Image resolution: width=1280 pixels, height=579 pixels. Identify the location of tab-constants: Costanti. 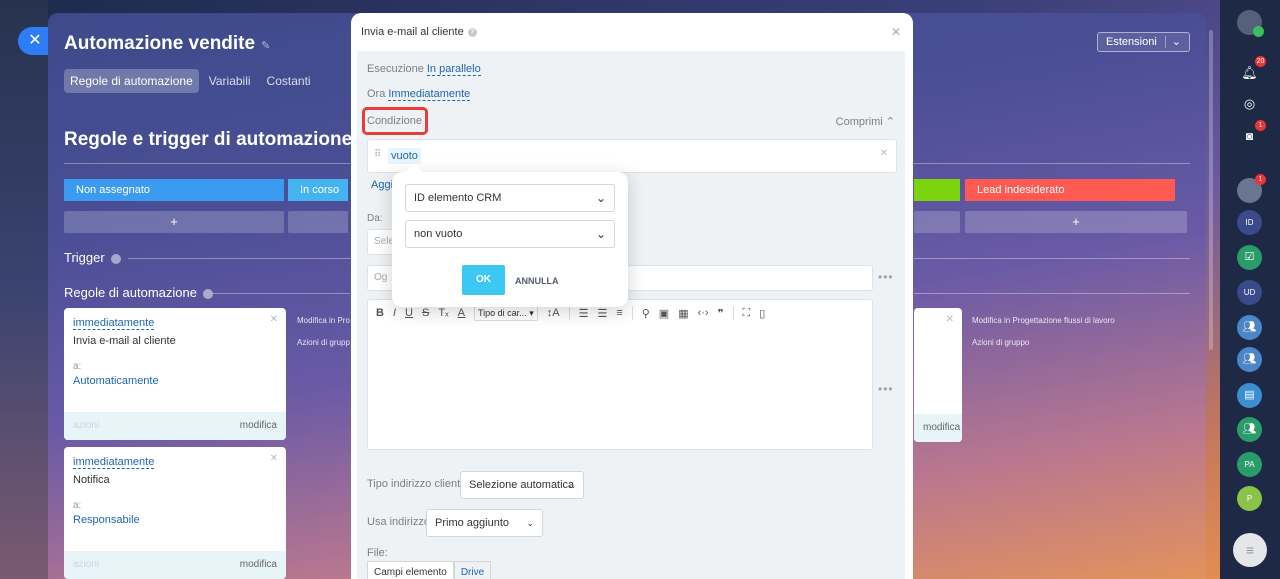
(289, 81).